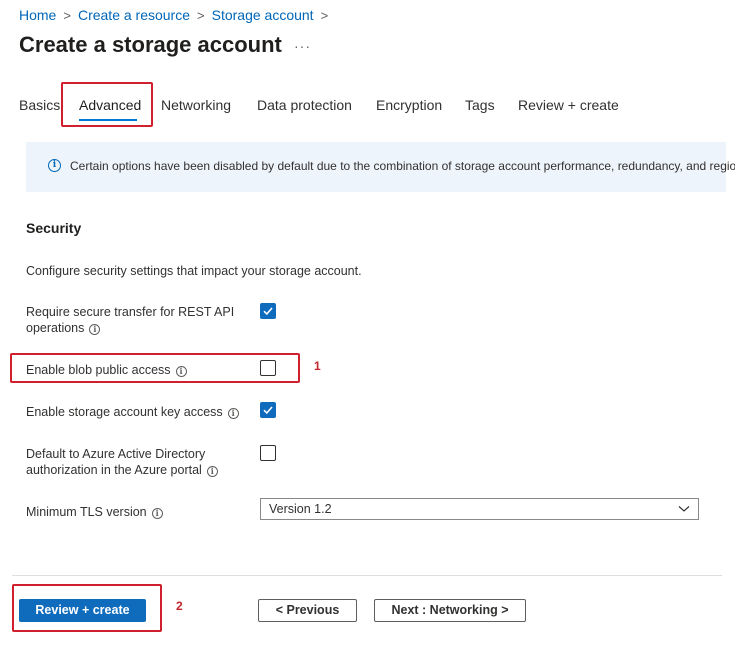 The image size is (735, 646). I want to click on chevron-down-icon, so click(684, 509).